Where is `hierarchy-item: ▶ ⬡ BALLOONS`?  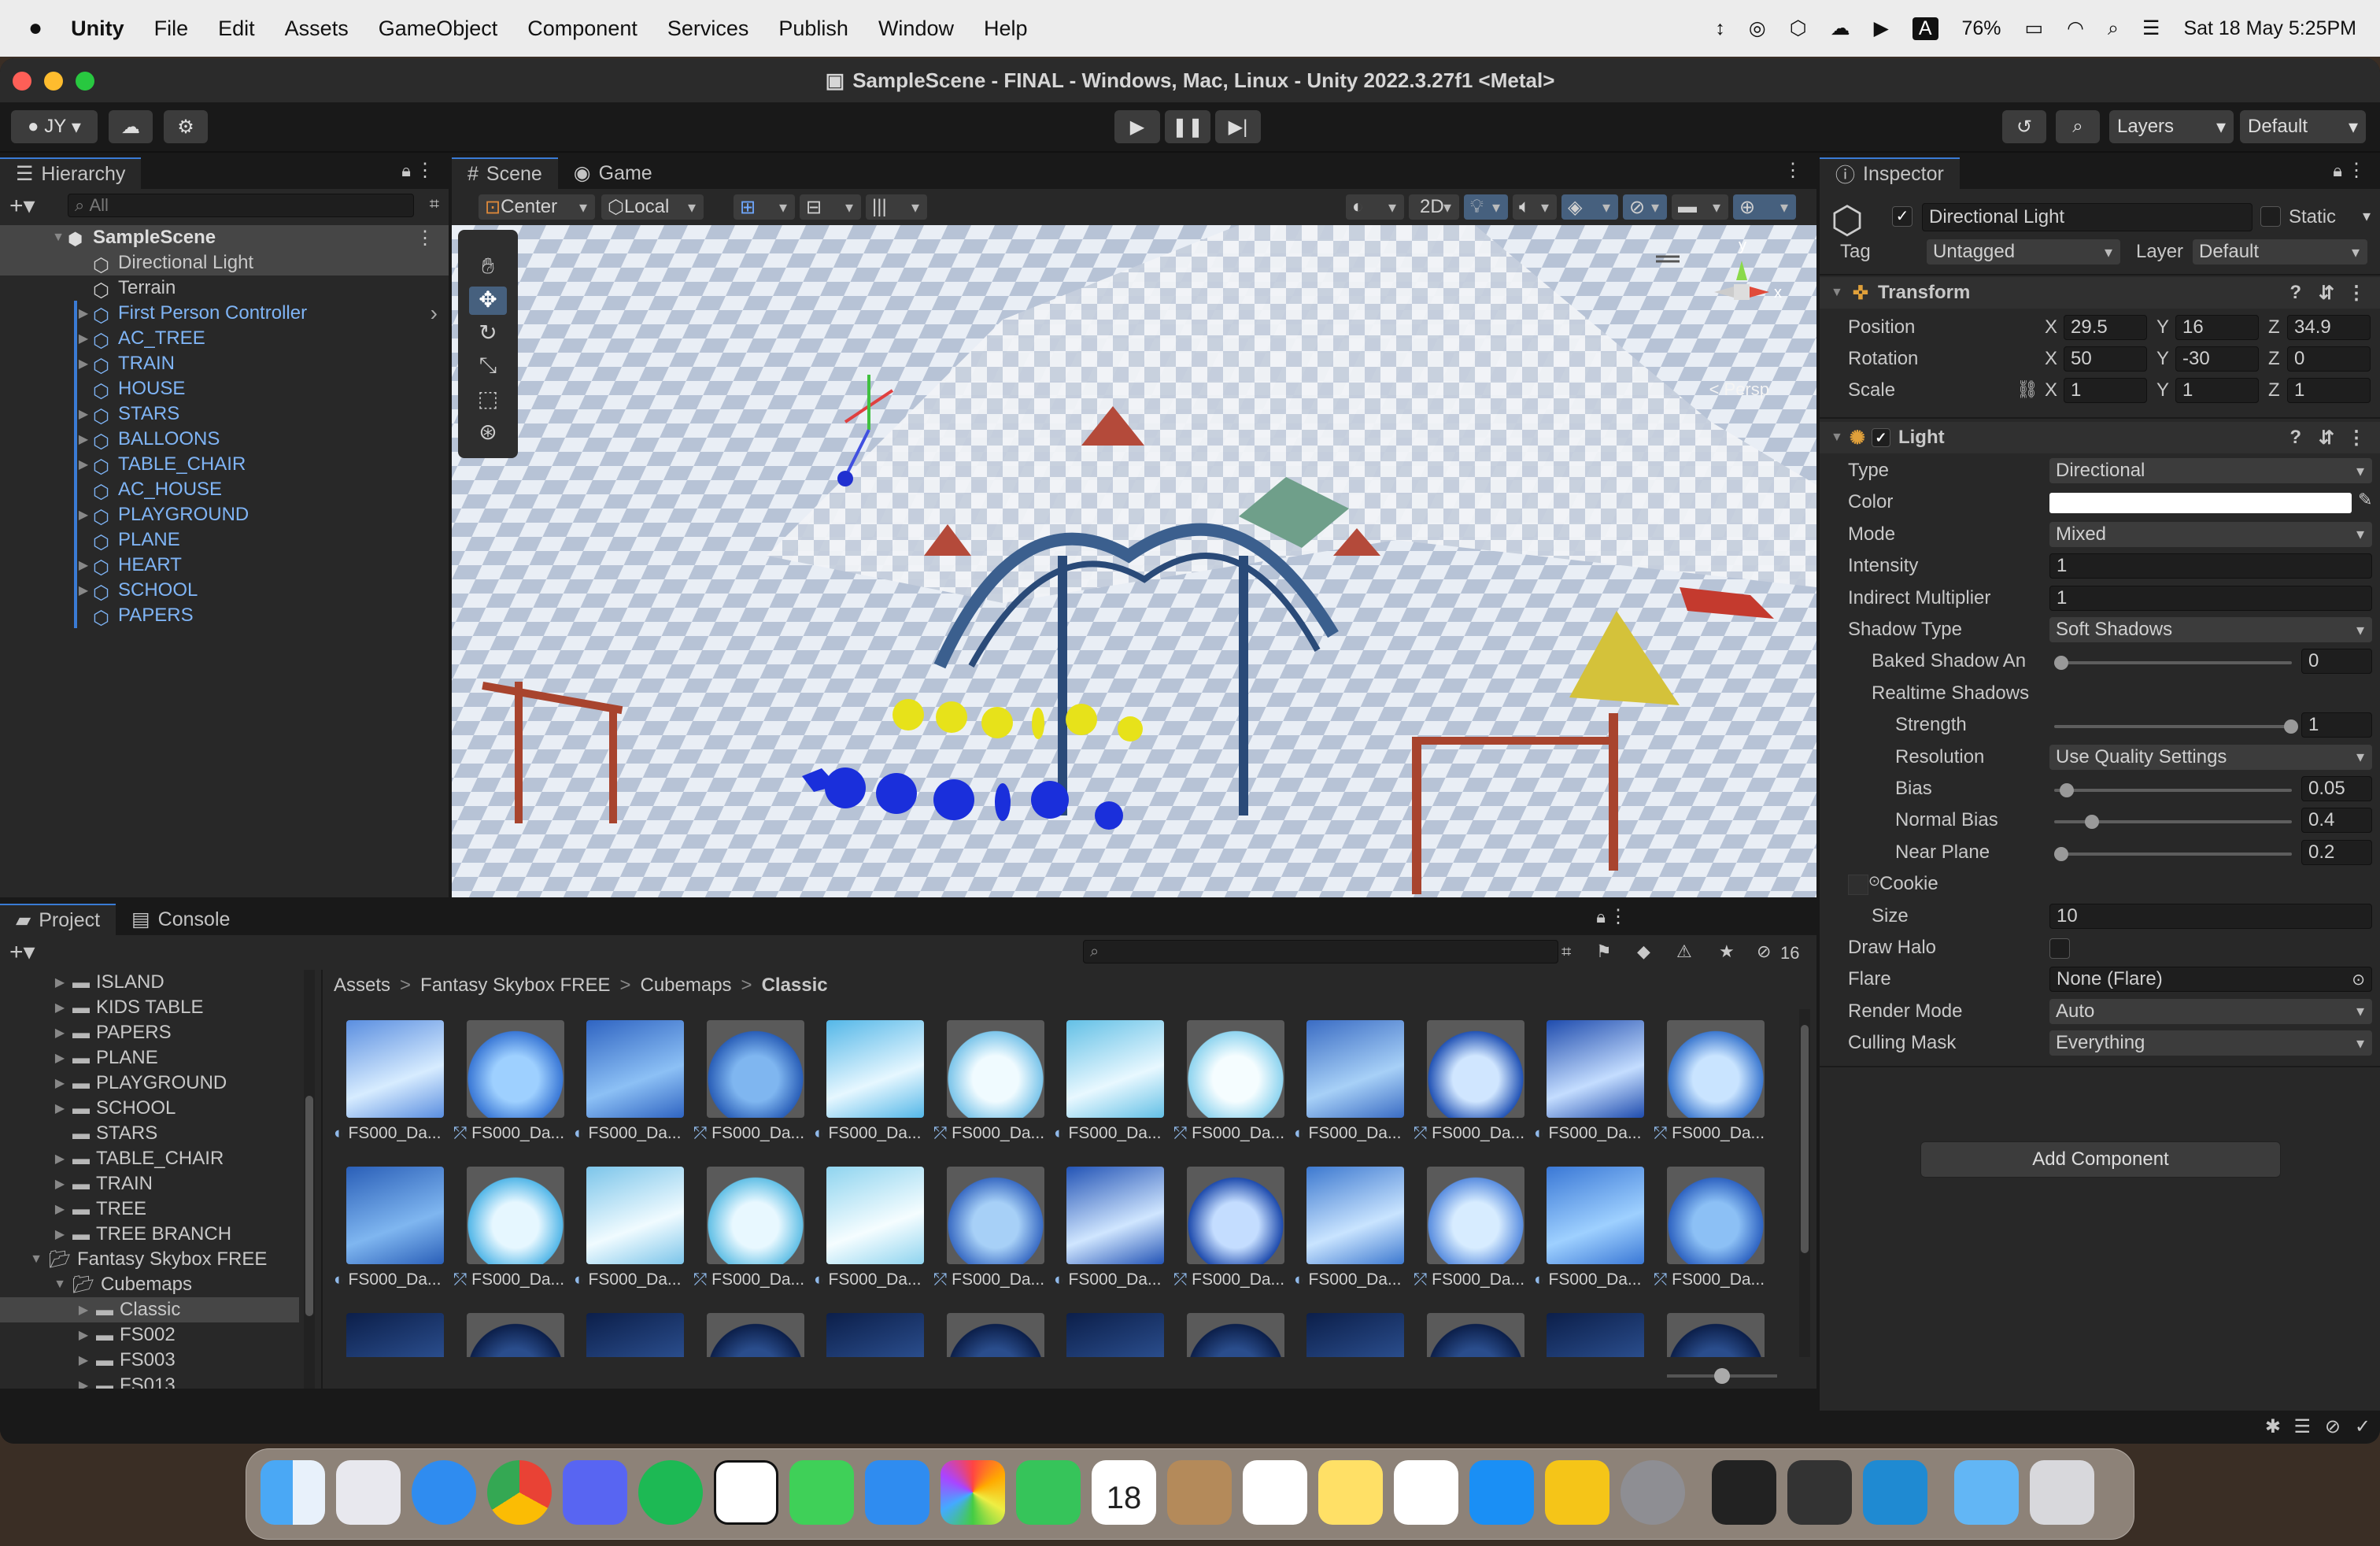 hierarchy-item: ▶ ⬡ BALLOONS is located at coordinates (225, 440).